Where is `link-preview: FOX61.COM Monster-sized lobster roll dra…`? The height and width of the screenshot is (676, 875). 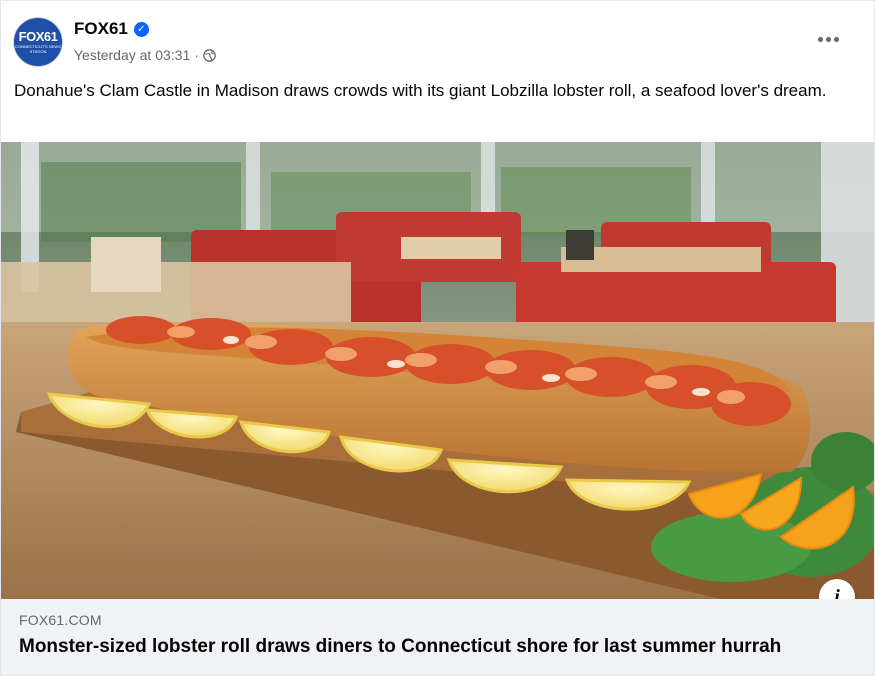 link-preview: FOX61.COM Monster-sized lobster roll dra… is located at coordinates (437, 637).